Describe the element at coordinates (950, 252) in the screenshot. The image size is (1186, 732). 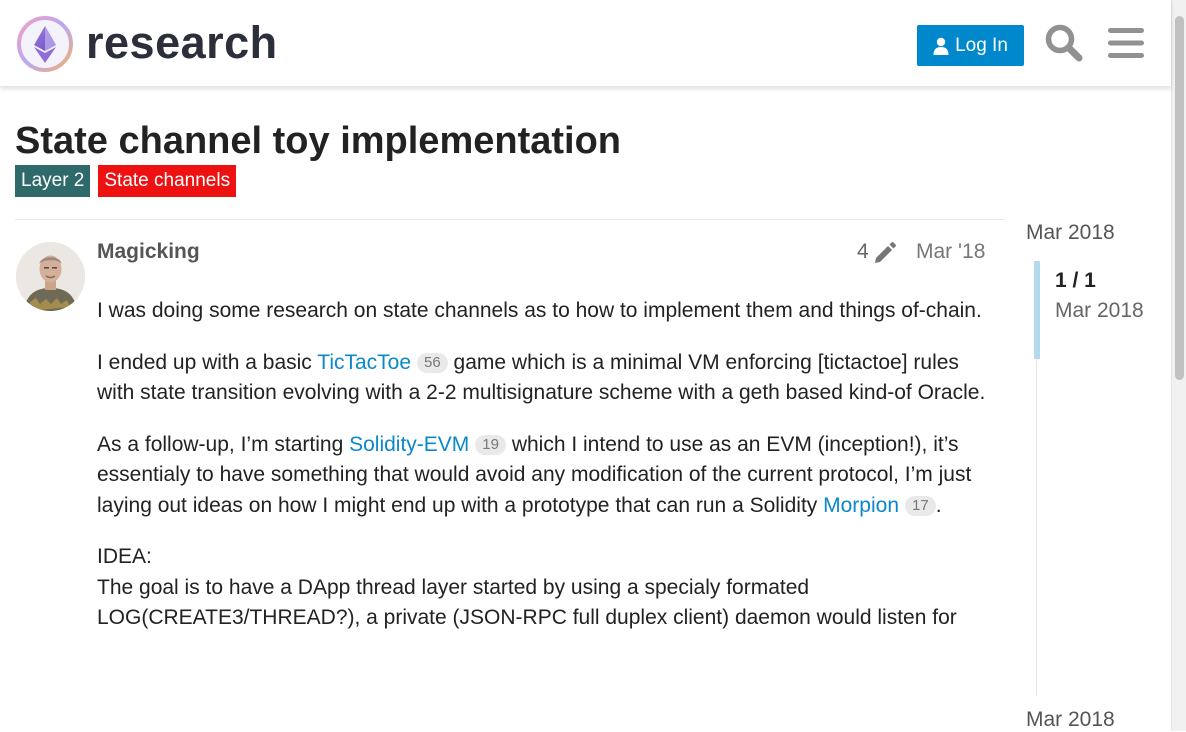
I see `post-date-link: Mar '18` at that location.